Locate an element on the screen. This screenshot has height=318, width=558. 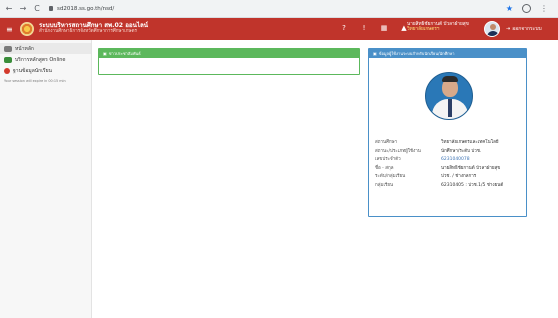
menu-toggle-icon: ≡ is located at coordinates (11, 29).